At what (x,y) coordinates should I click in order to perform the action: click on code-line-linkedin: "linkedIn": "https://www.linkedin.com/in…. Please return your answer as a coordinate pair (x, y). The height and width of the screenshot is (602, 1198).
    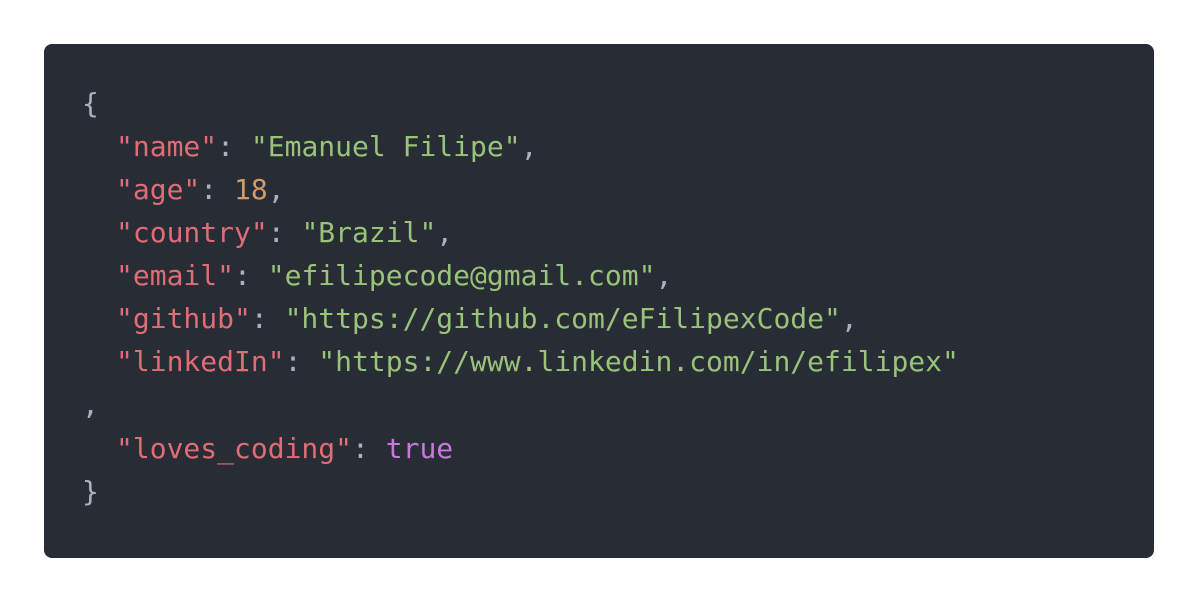
    Looking at the image, I should click on (618, 361).